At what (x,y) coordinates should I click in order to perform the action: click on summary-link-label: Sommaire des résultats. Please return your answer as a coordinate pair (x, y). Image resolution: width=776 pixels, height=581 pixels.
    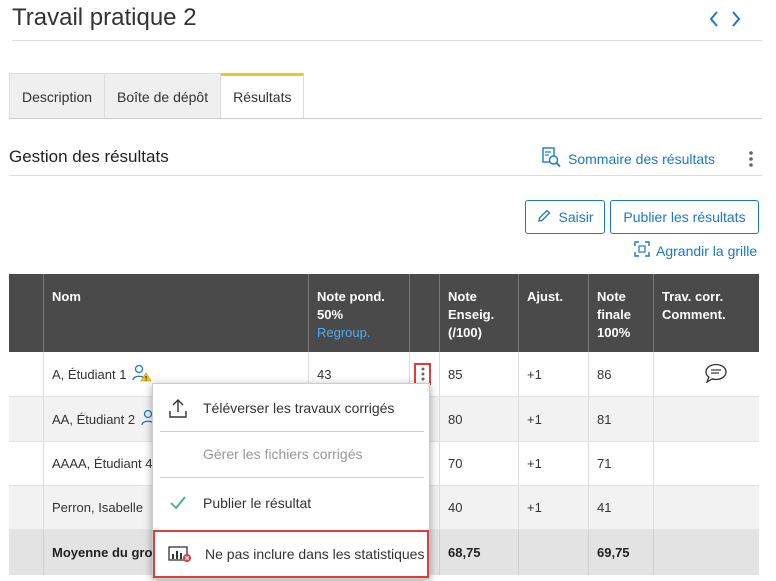
    Looking at the image, I should click on (642, 158).